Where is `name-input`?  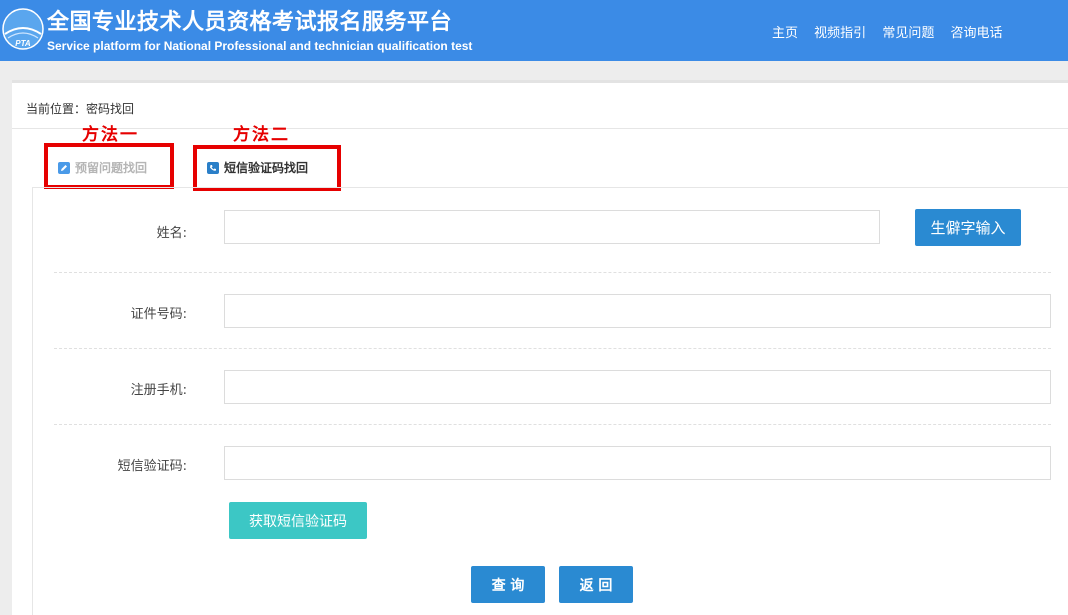
name-input is located at coordinates (552, 227).